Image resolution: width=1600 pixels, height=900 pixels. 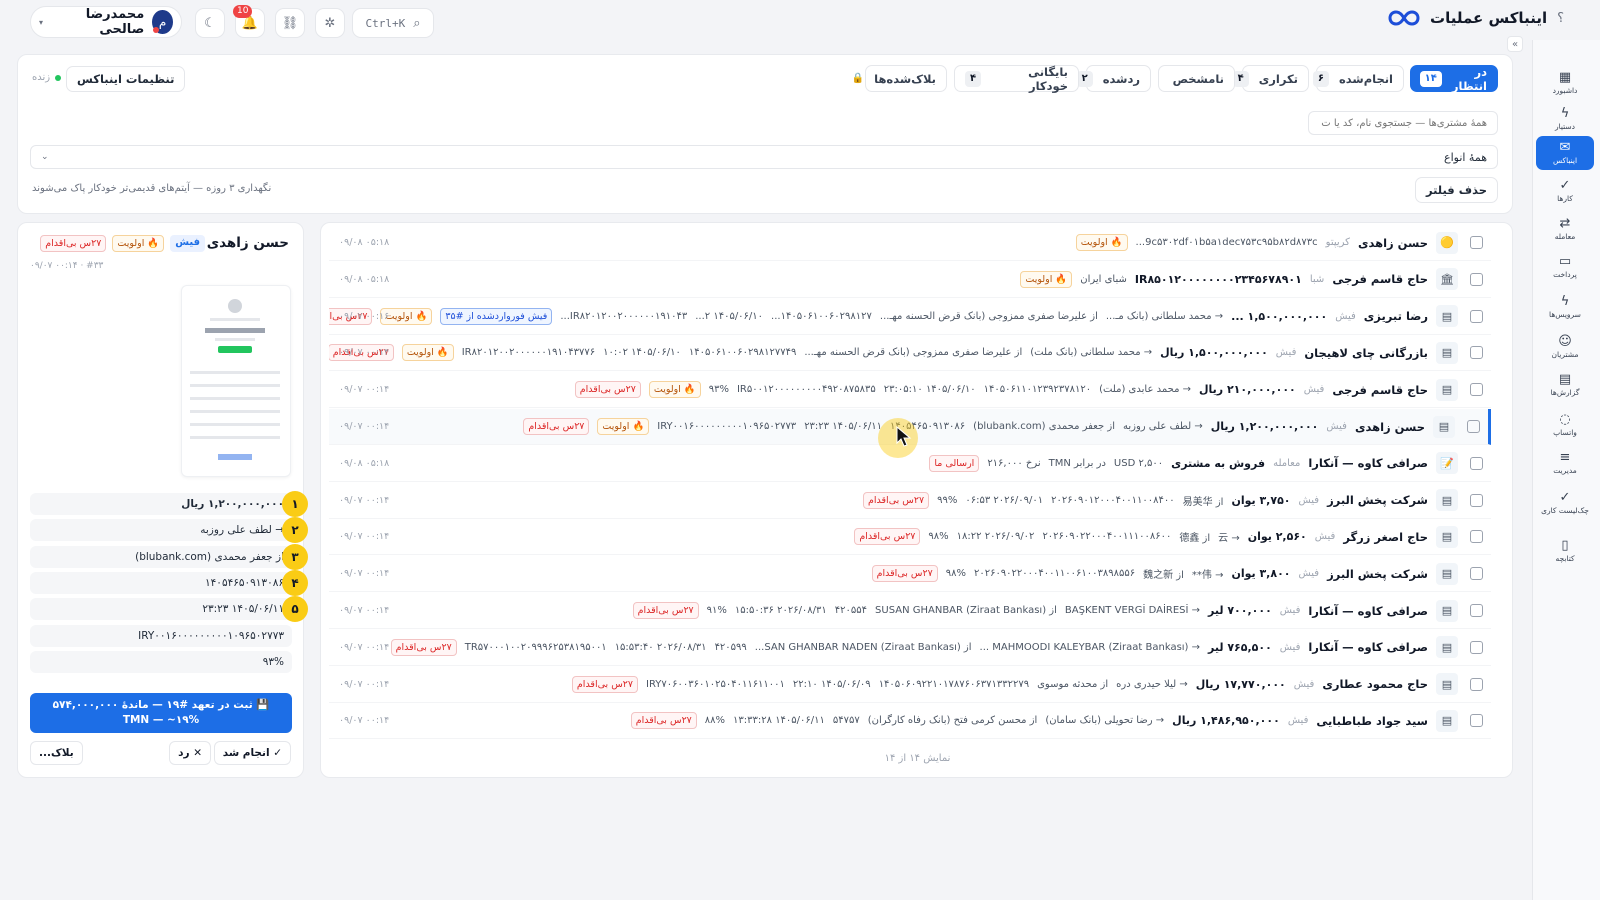 I want to click on sidebar-item-3: ✓ کارها, so click(x=1565, y=191).